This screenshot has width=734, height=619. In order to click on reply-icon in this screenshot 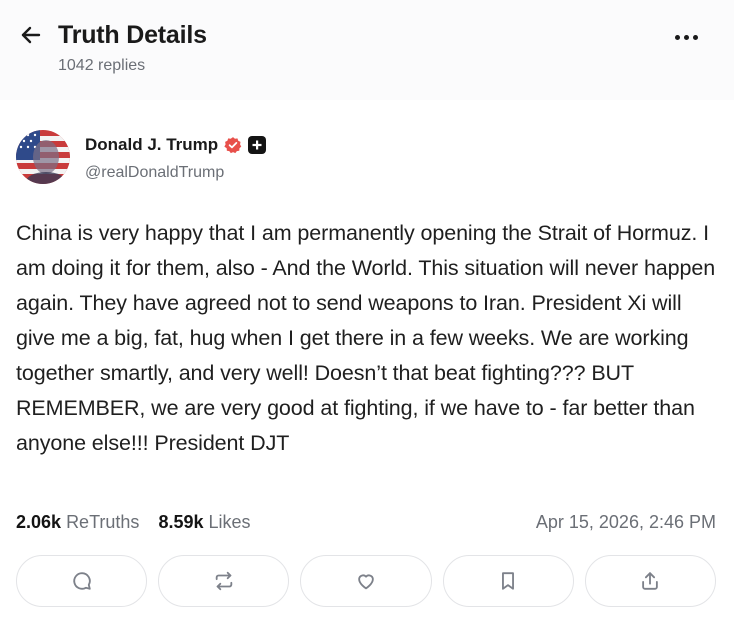, I will do `click(81, 581)`.